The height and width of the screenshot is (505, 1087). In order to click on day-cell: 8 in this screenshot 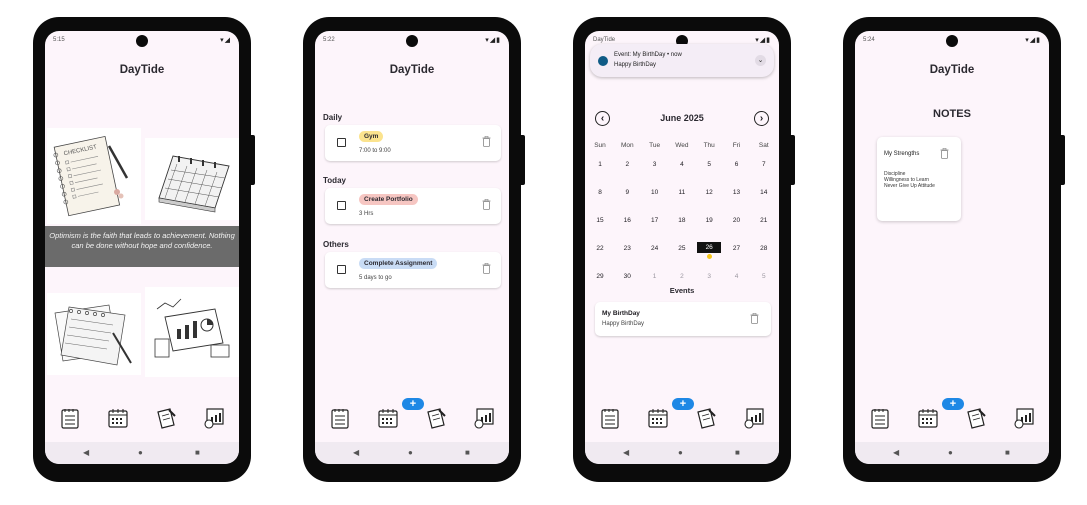, I will do `click(600, 192)`.